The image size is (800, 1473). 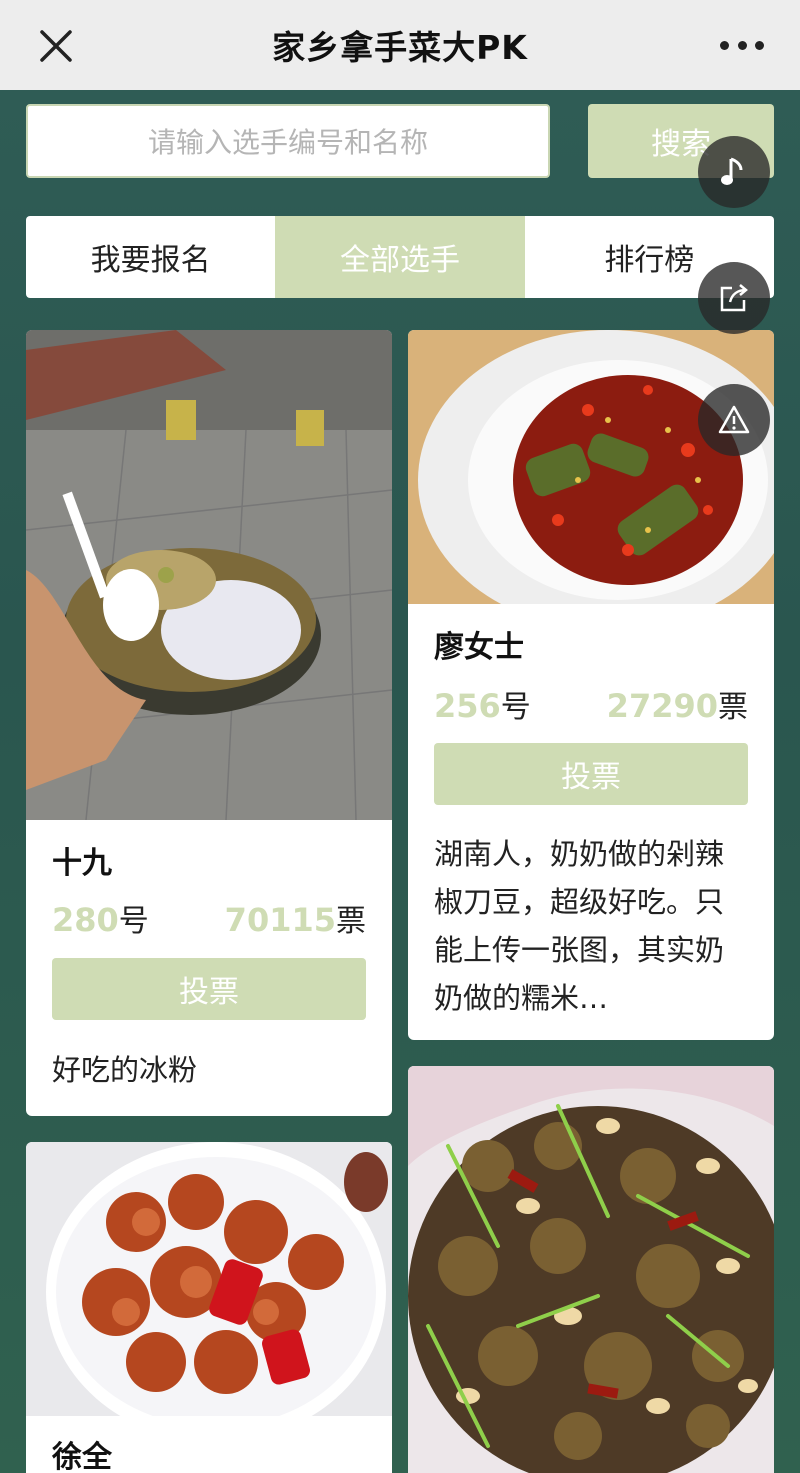 What do you see at coordinates (288, 141) in the screenshot?
I see `search-input: 请输入选手编号和名称` at bounding box center [288, 141].